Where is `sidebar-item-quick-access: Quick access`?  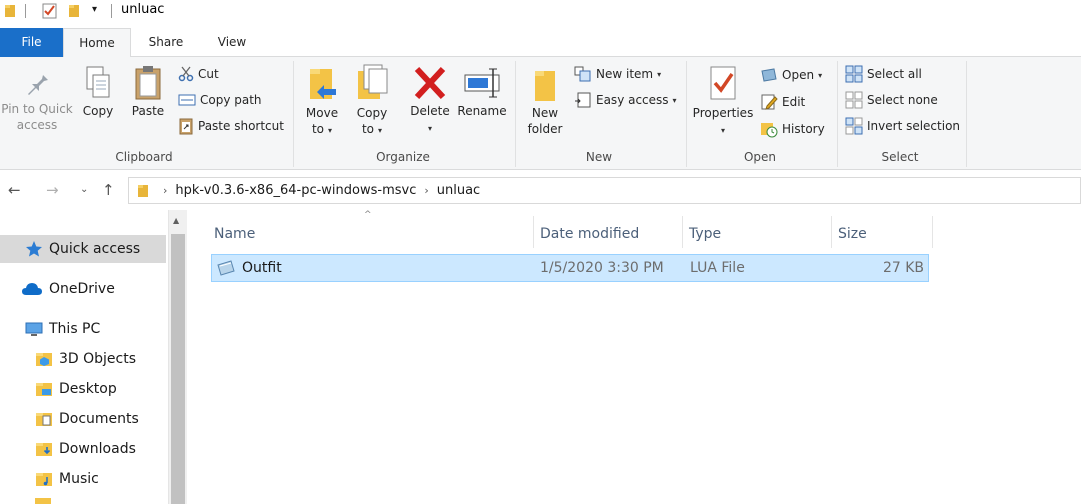
sidebar-item-quick-access: Quick access is located at coordinates (83, 249).